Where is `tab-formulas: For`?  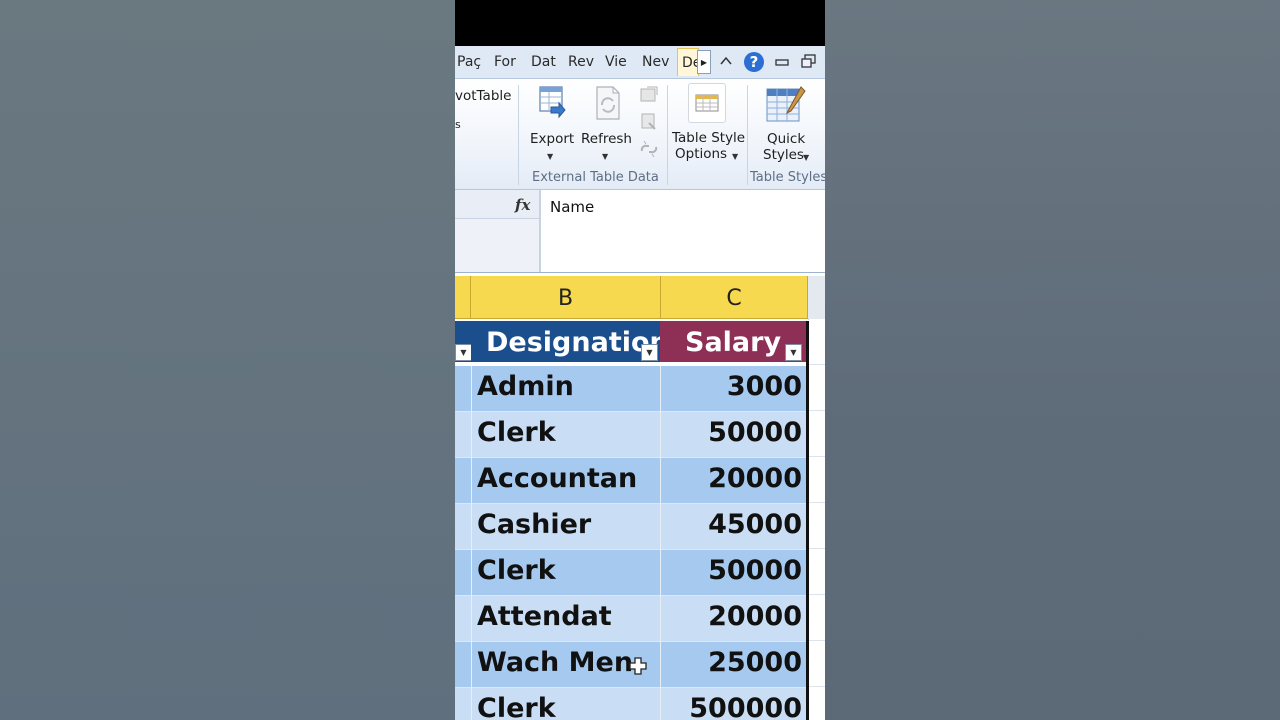
tab-formulas: For is located at coordinates (505, 62).